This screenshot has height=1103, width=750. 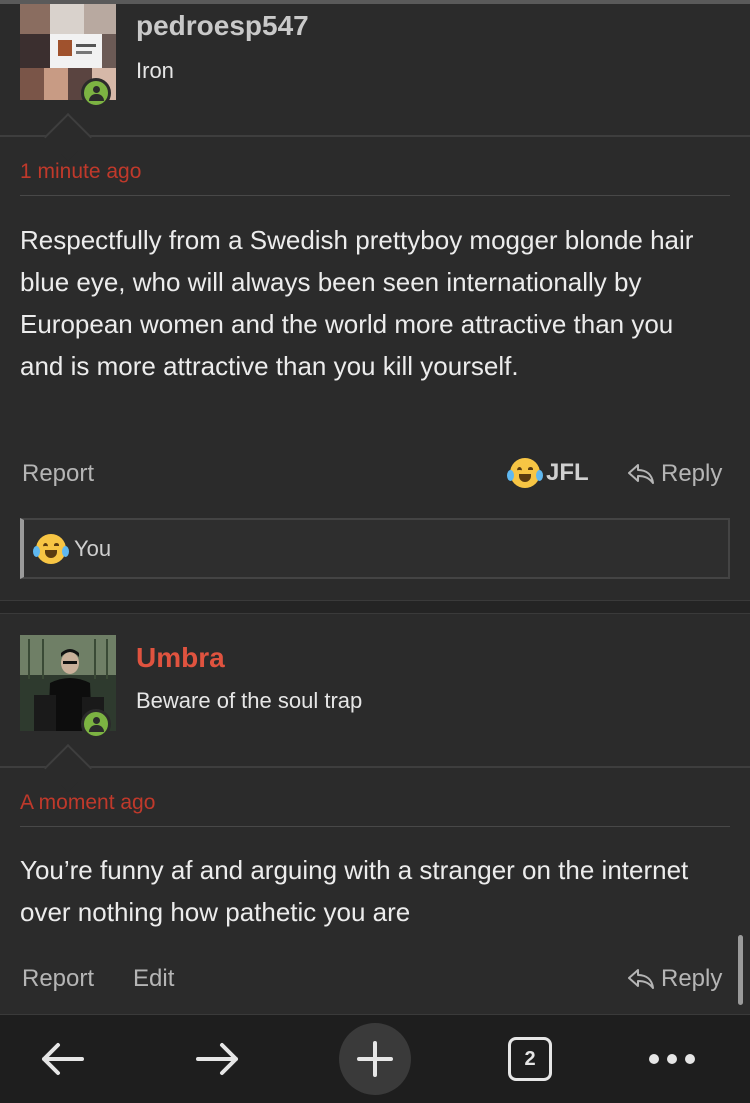 I want to click on back-button, so click(x=62, y=1059).